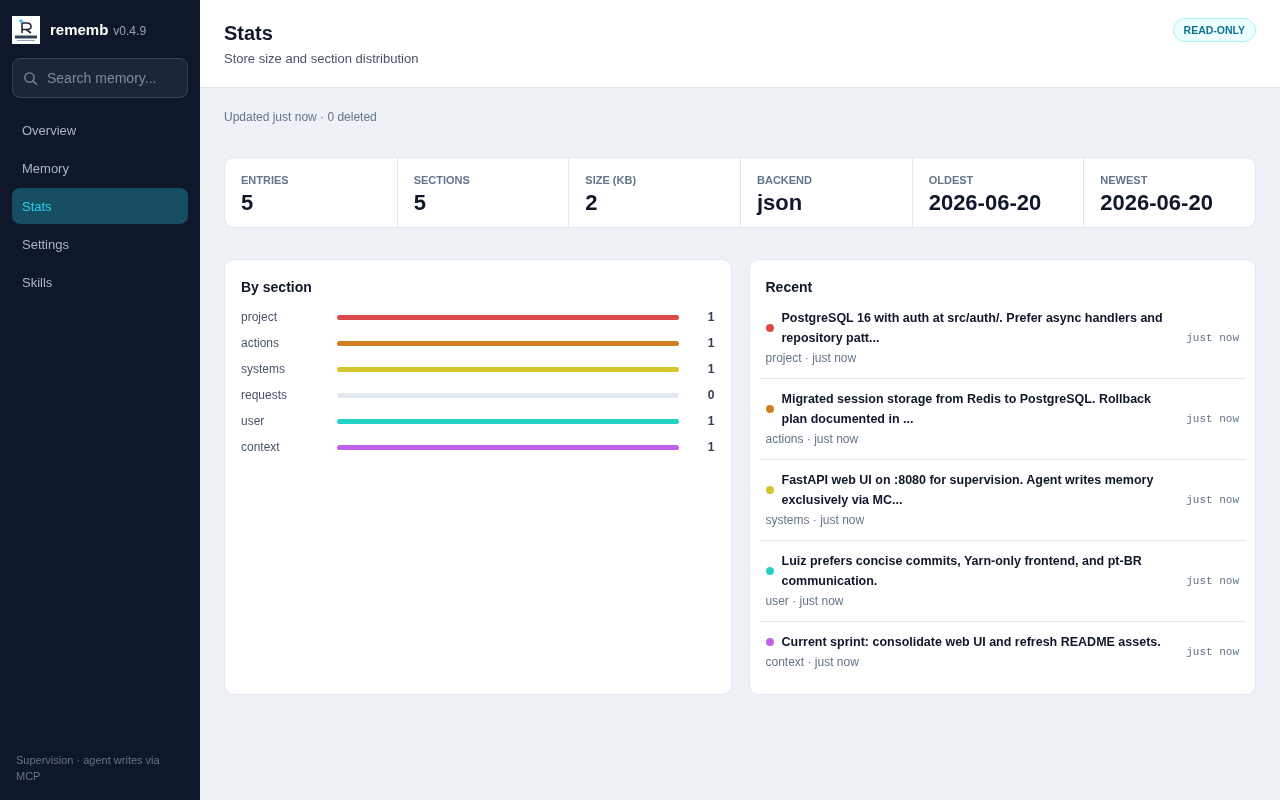 This screenshot has width=1280, height=800. I want to click on stat-value: json, so click(780, 203).